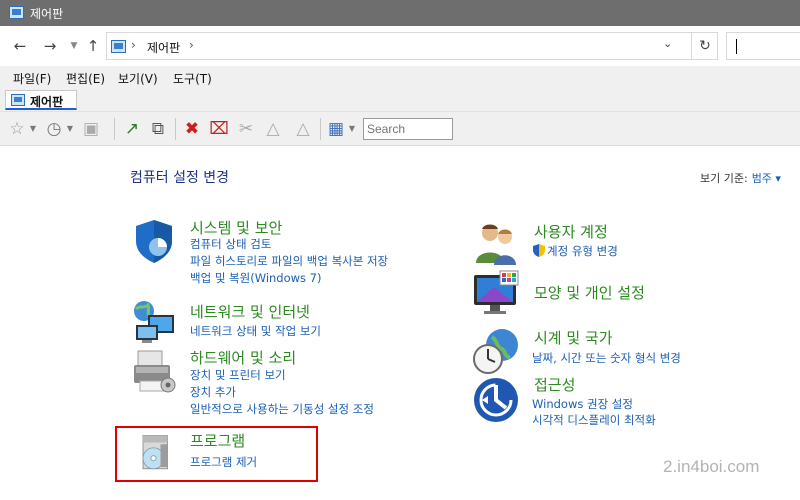 The width and height of the screenshot is (800, 500). What do you see at coordinates (303, 129) in the screenshot?
I see `redo-icon: △` at bounding box center [303, 129].